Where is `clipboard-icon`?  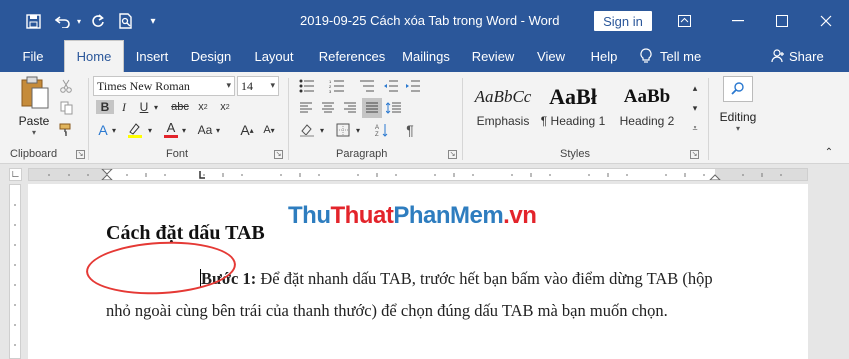
clipboard-icon is located at coordinates (35, 92).